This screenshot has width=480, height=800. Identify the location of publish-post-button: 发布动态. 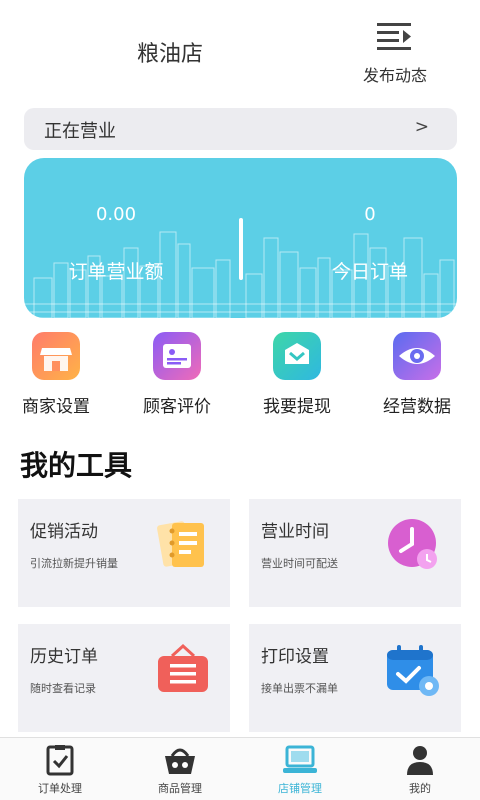
(395, 53).